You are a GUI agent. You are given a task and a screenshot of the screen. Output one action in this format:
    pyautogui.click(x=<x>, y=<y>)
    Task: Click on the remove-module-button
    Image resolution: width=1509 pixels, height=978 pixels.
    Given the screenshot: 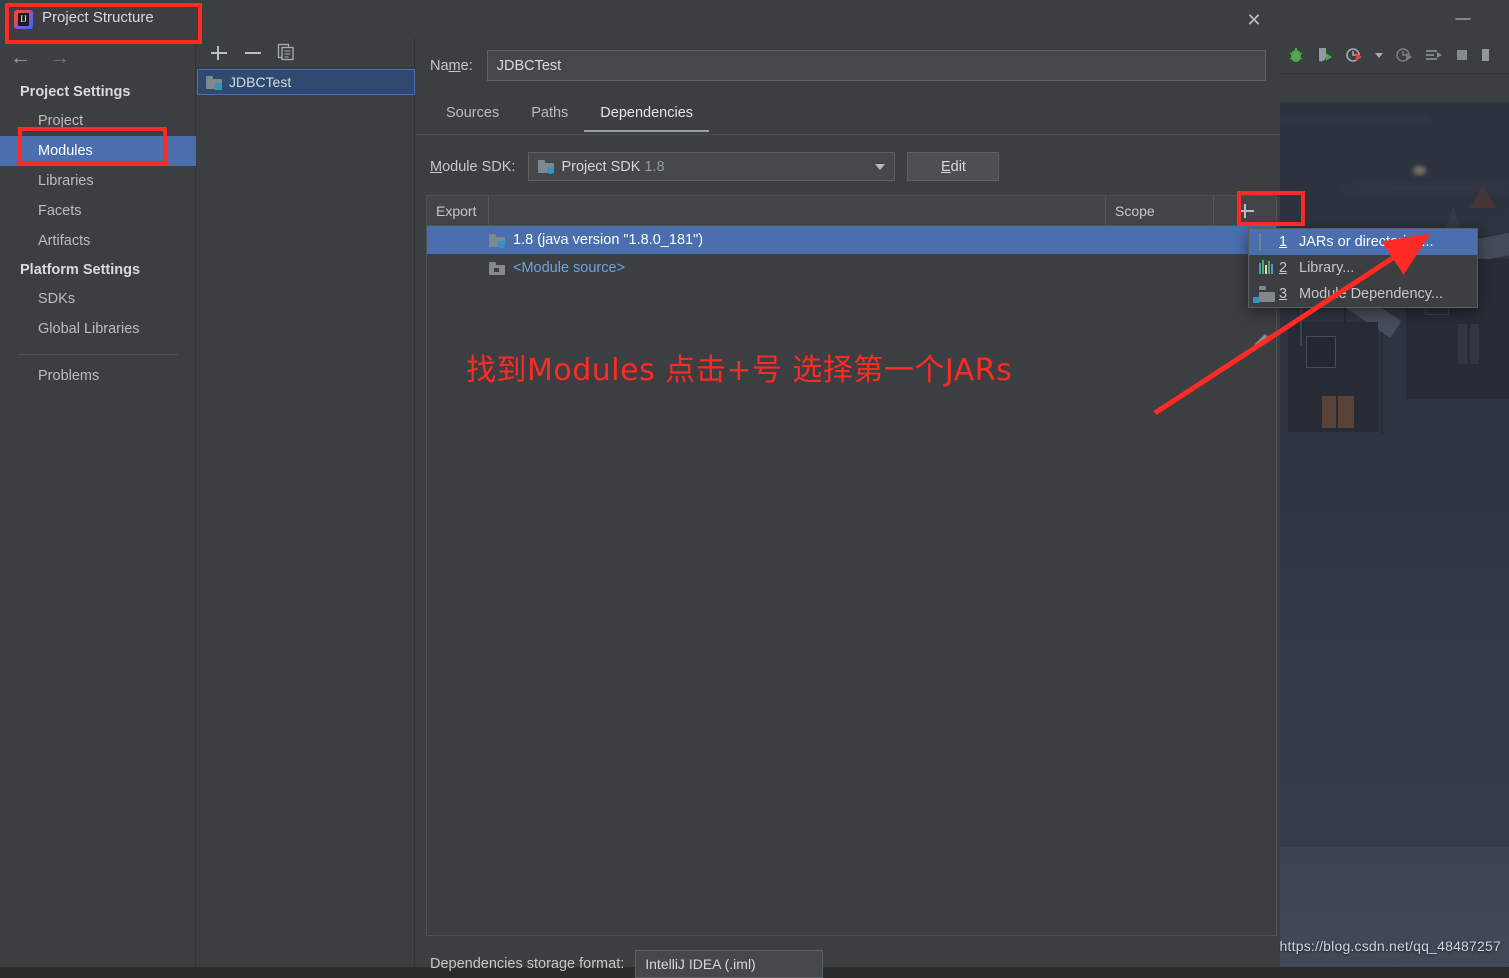 What is the action you would take?
    pyautogui.click(x=253, y=53)
    